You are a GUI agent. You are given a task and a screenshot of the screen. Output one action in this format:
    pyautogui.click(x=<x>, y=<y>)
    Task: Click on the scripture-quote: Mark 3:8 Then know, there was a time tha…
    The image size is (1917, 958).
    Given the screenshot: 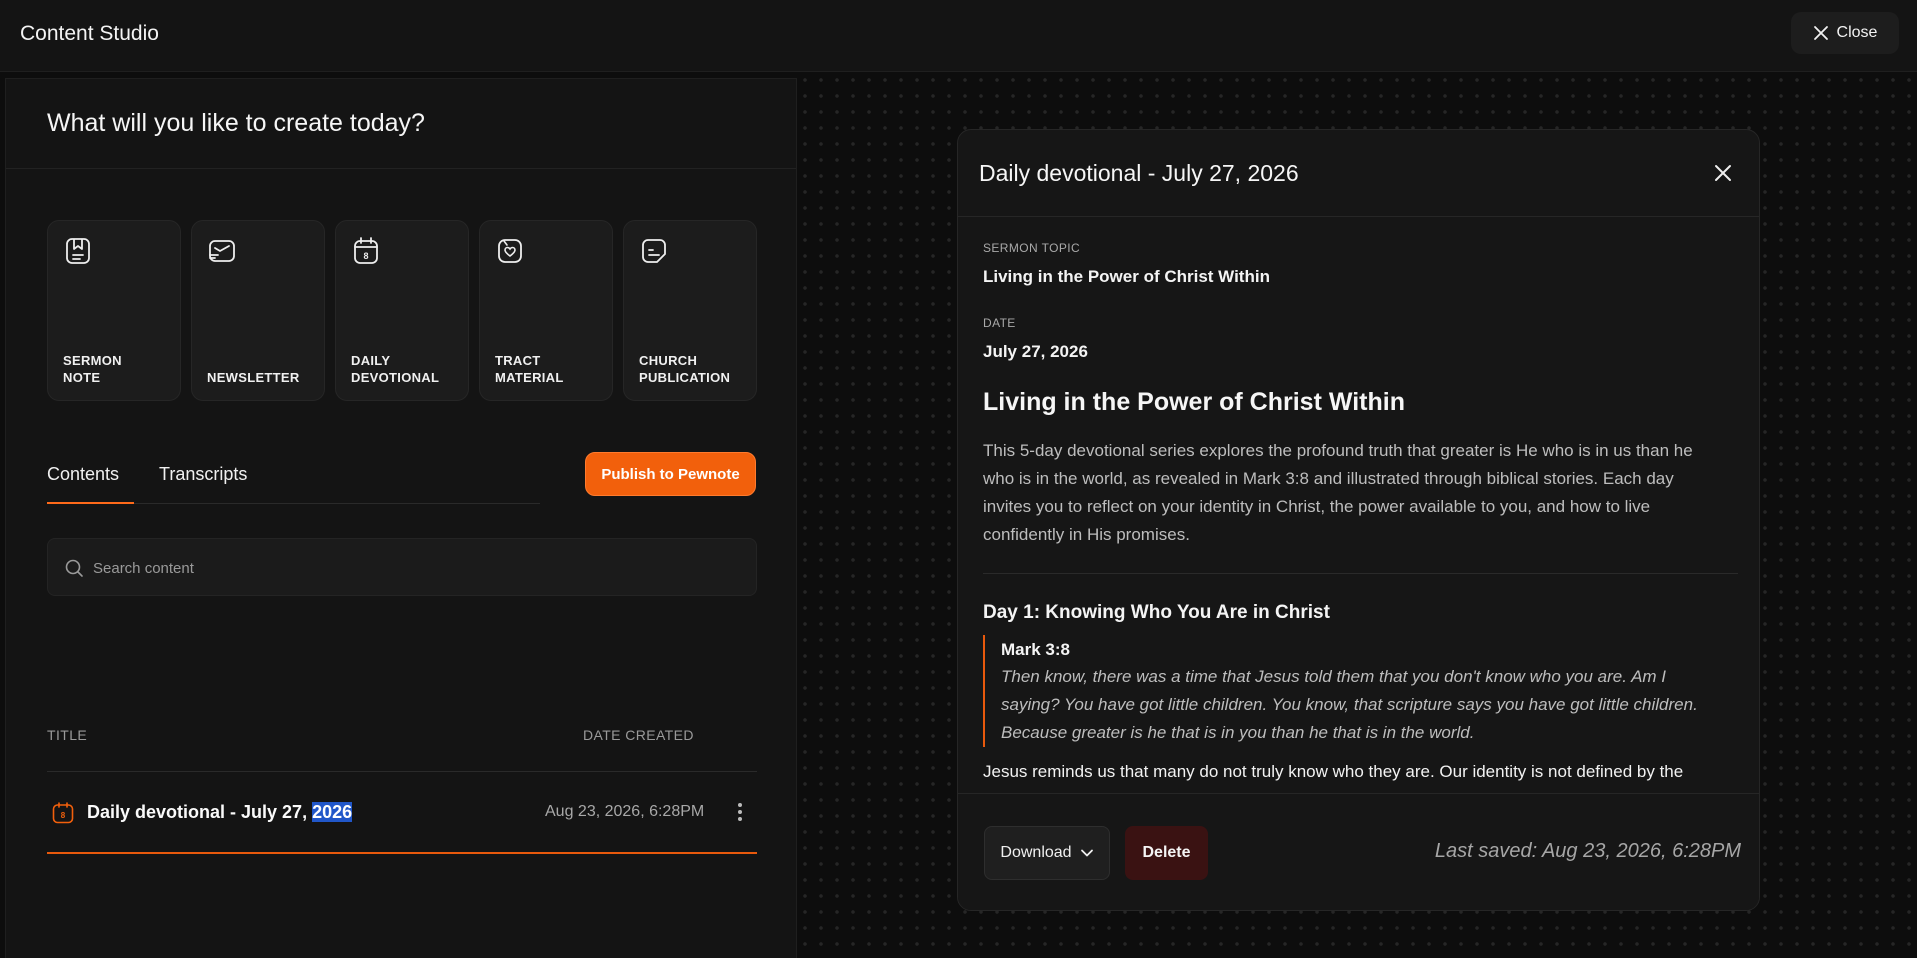 What is the action you would take?
    pyautogui.click(x=1353, y=691)
    